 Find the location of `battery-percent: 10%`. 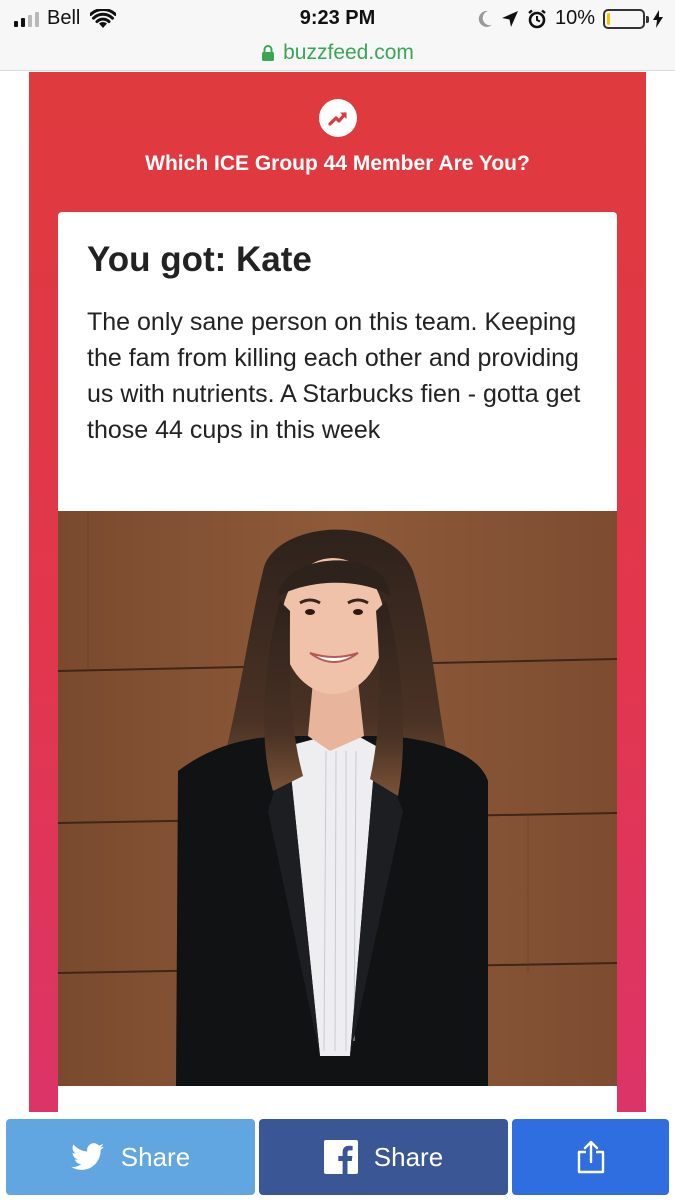

battery-percent: 10% is located at coordinates (574, 18).